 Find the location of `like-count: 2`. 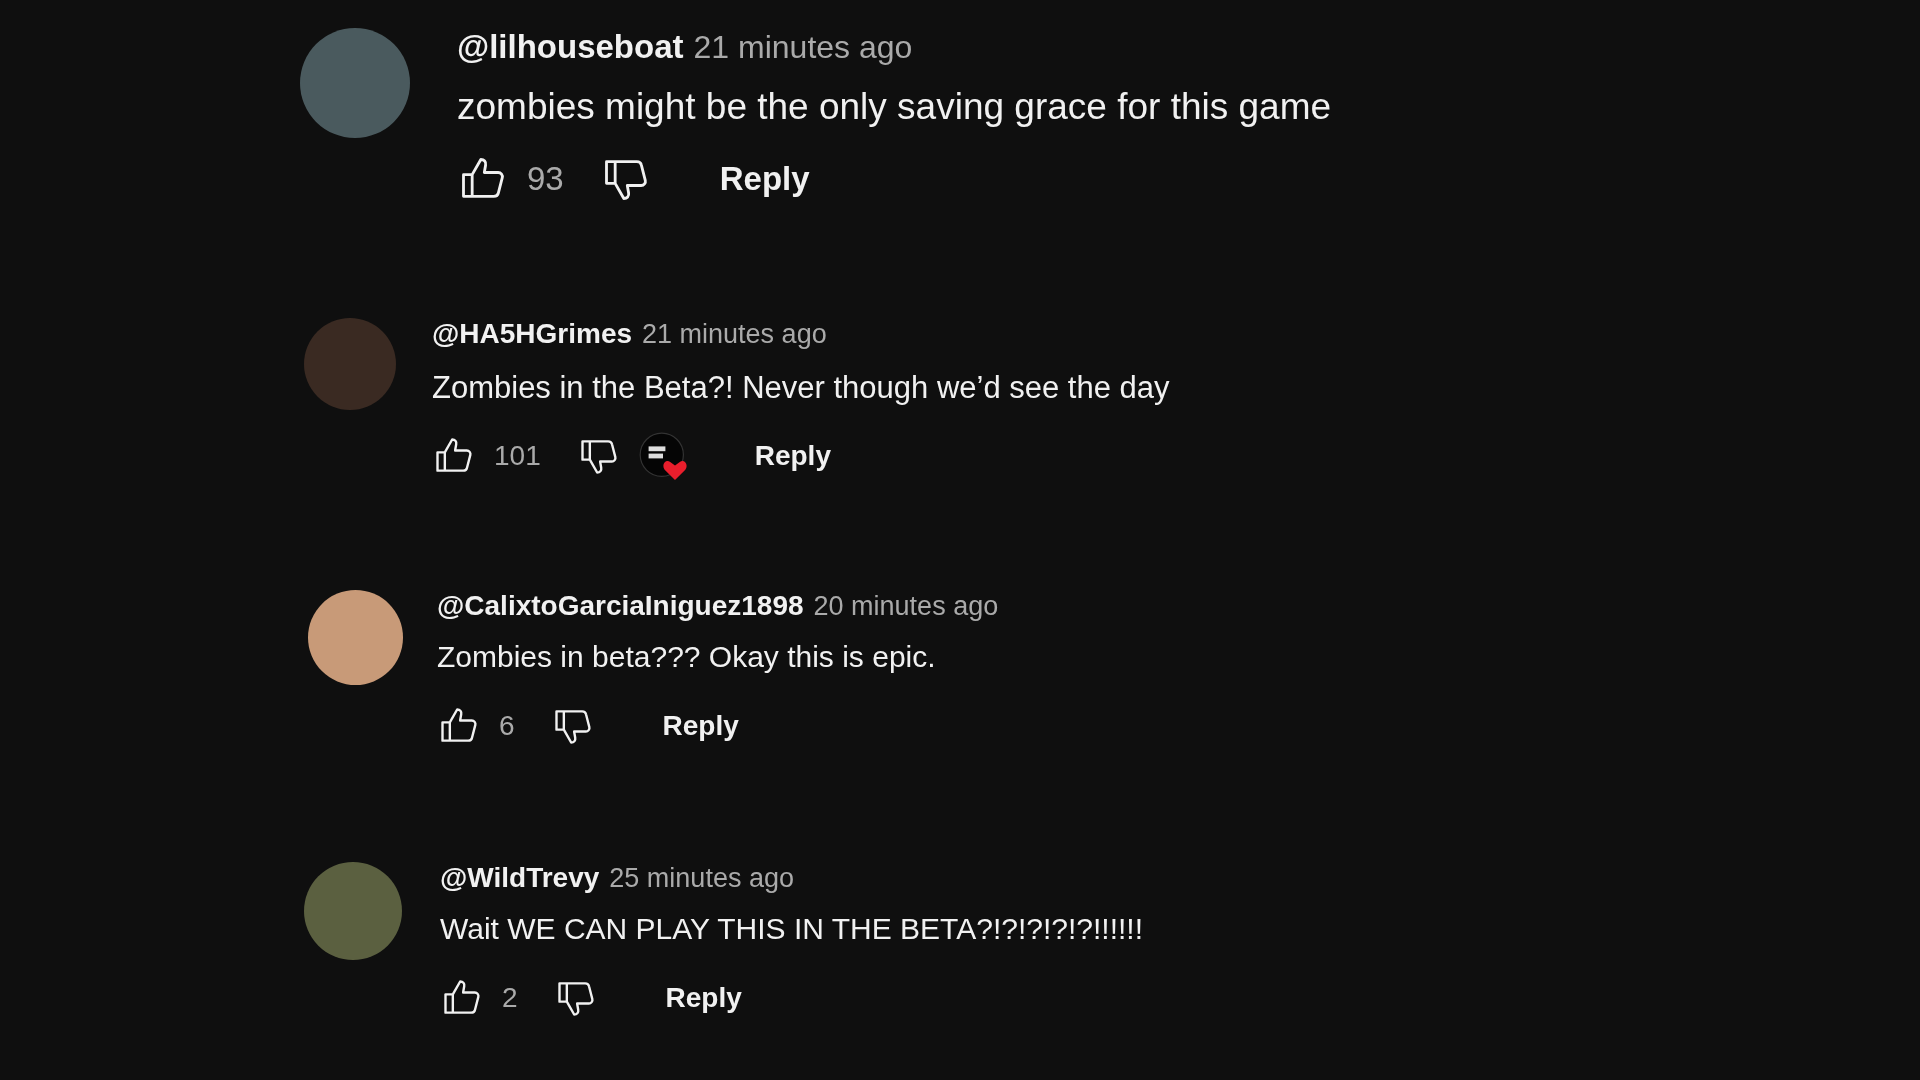

like-count: 2 is located at coordinates (510, 998).